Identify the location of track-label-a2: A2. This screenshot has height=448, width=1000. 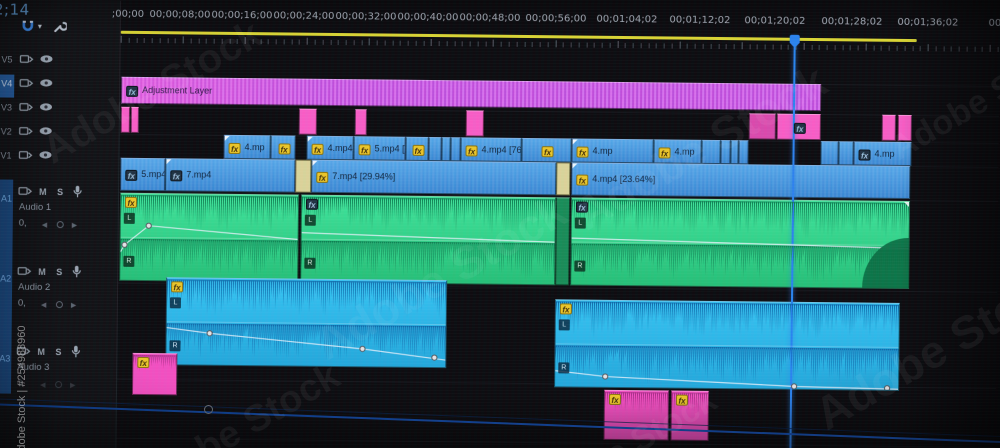
(5, 278).